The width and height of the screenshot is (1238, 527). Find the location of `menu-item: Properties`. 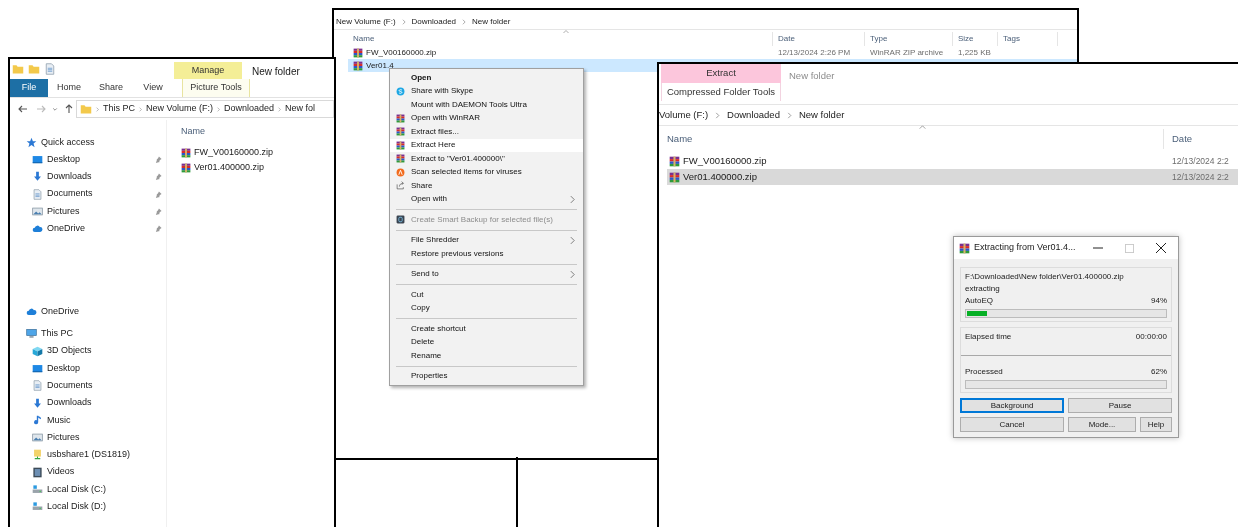

menu-item: Properties is located at coordinates (486, 376).